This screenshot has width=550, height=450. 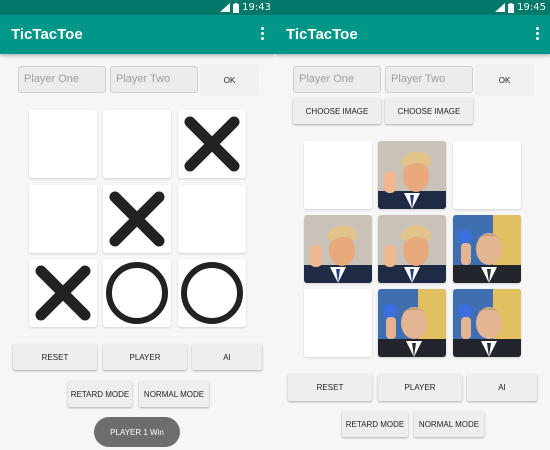 What do you see at coordinates (137, 7) in the screenshot?
I see `status-bar: 19:43` at bounding box center [137, 7].